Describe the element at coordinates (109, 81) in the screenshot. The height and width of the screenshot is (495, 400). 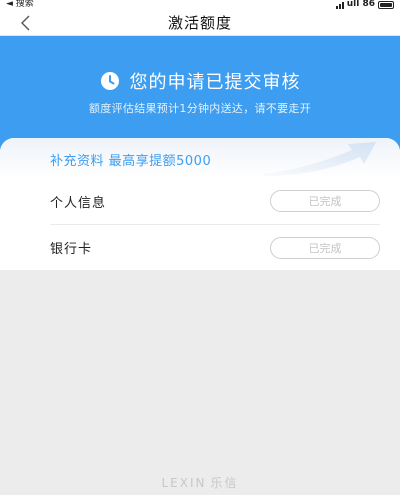
I see `clock-icon` at that location.